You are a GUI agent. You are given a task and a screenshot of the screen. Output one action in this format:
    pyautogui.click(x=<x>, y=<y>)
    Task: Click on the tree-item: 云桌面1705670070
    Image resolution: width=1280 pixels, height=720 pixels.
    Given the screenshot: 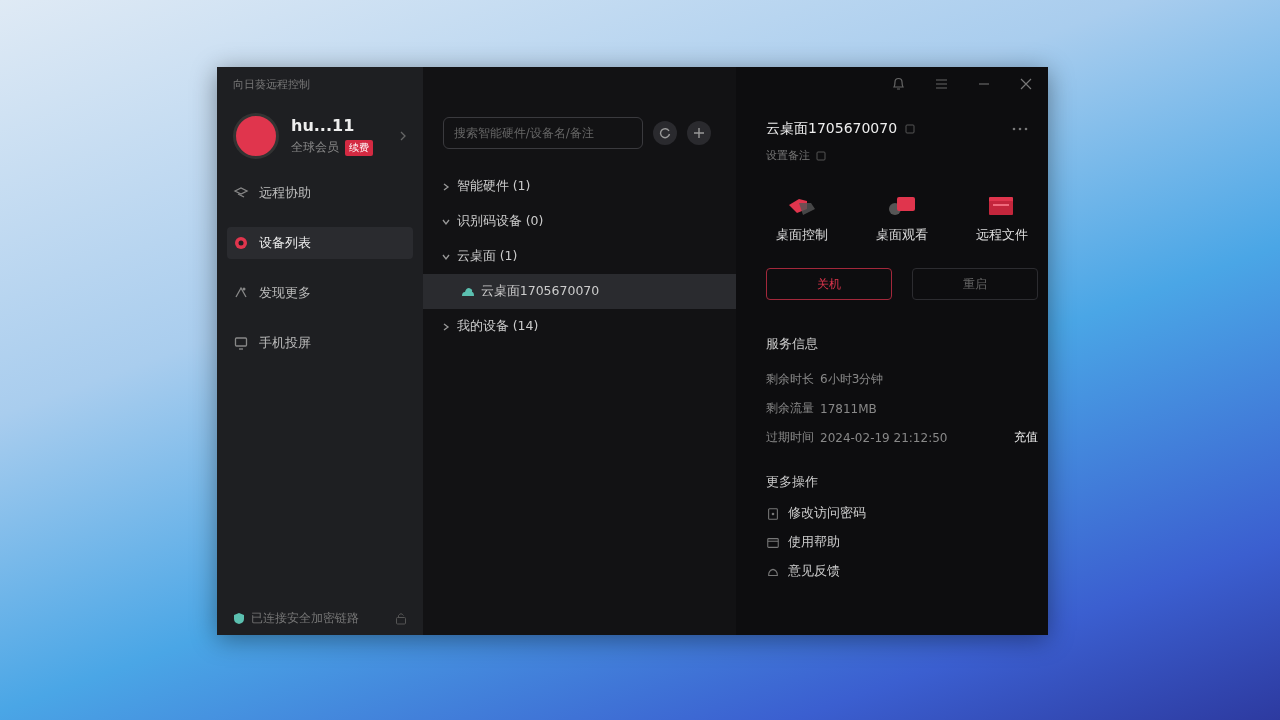 What is the action you would take?
    pyautogui.click(x=579, y=291)
    